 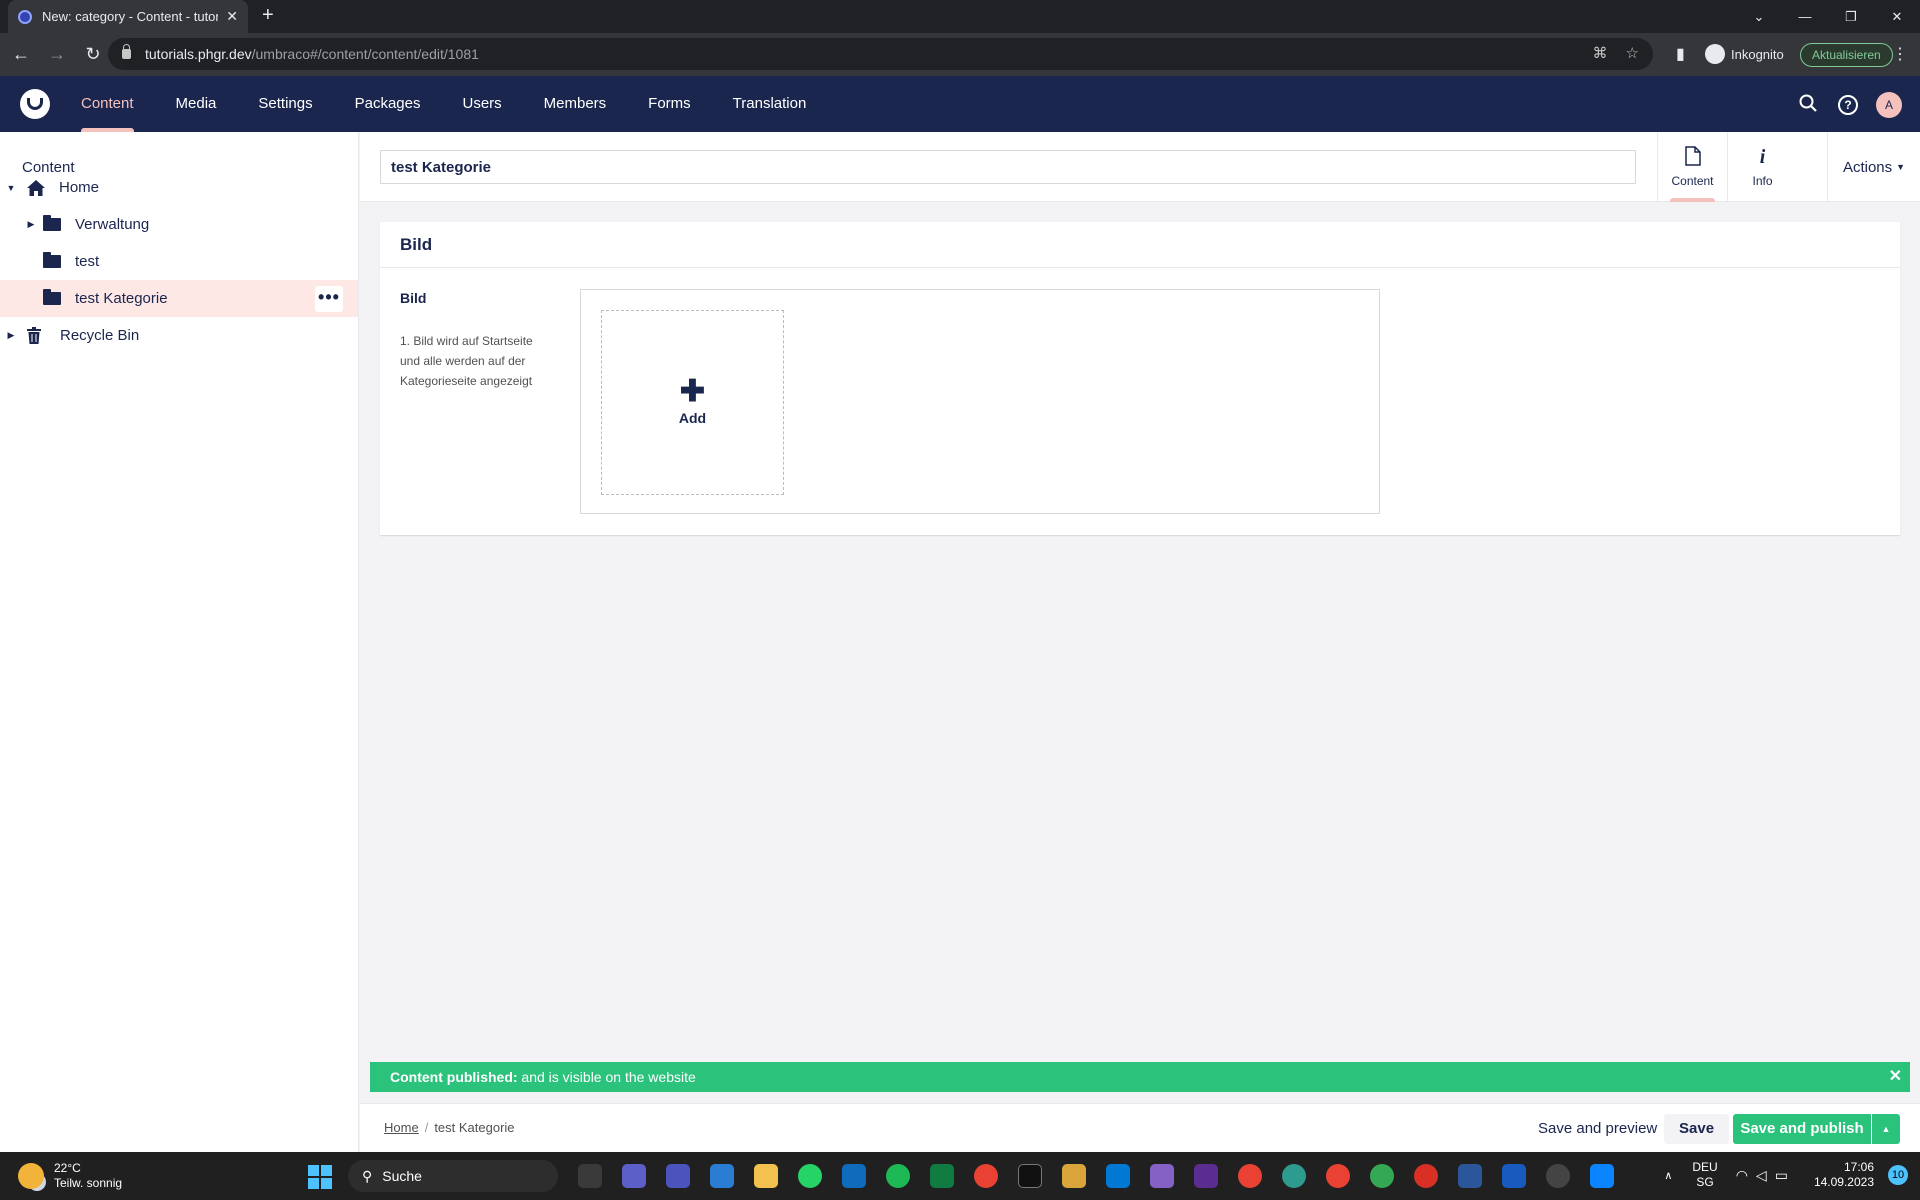 What do you see at coordinates (1632, 53) in the screenshot?
I see `bookmark-star-icon: ☆` at bounding box center [1632, 53].